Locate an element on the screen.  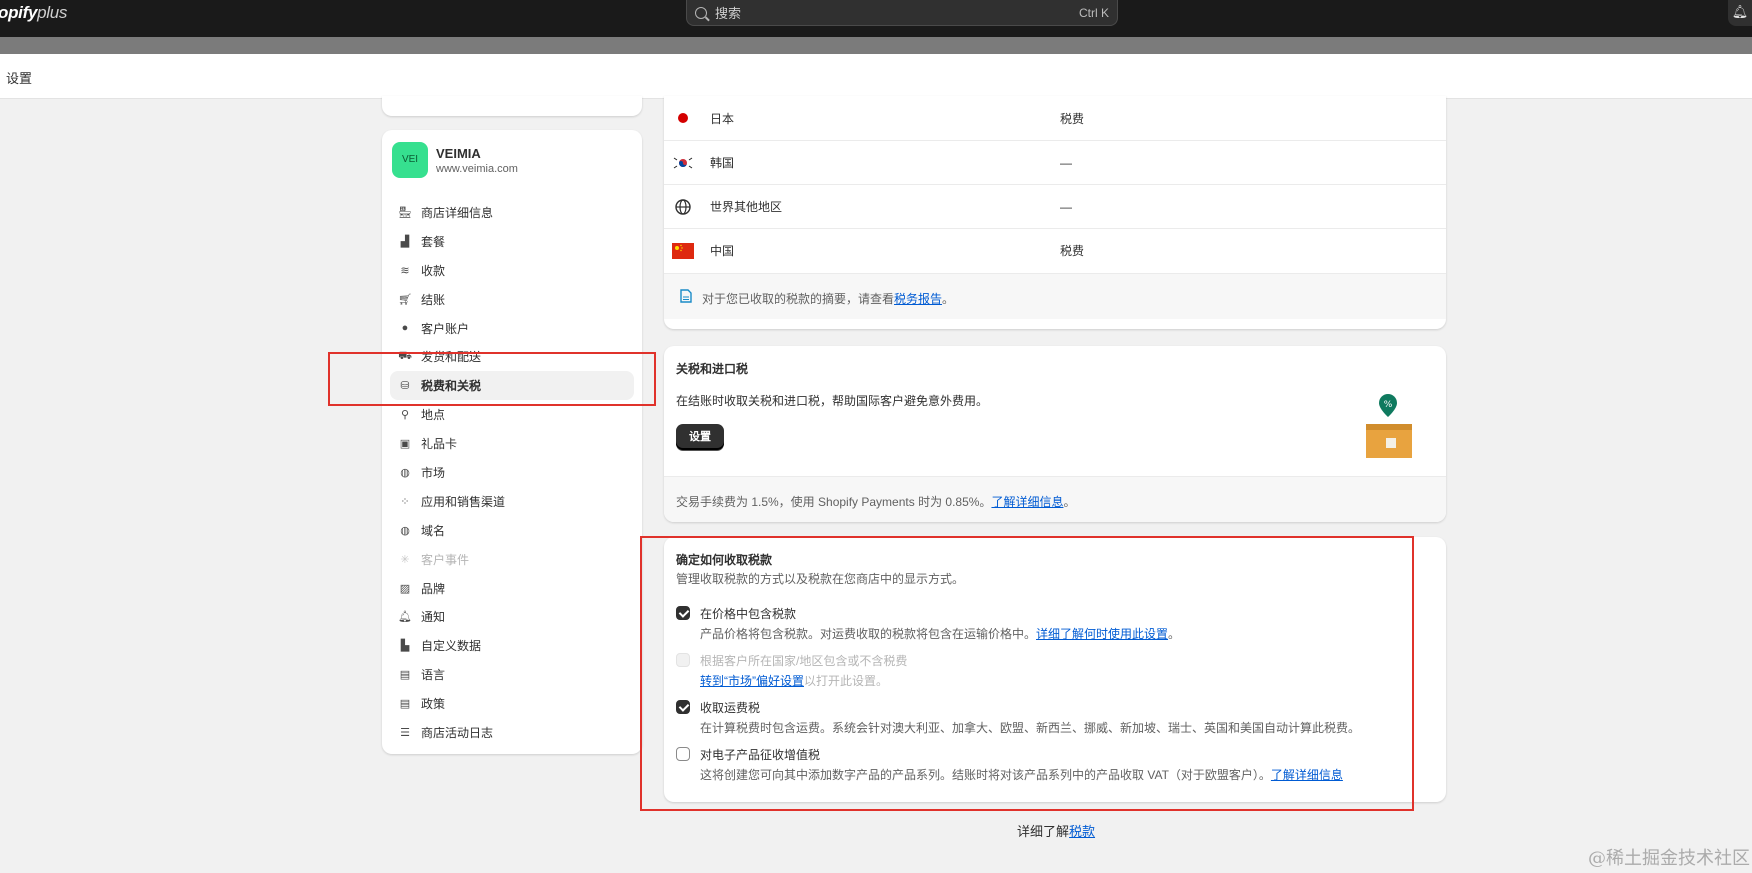
sidebar-item: ● 客户账户 is located at coordinates (512, 328).